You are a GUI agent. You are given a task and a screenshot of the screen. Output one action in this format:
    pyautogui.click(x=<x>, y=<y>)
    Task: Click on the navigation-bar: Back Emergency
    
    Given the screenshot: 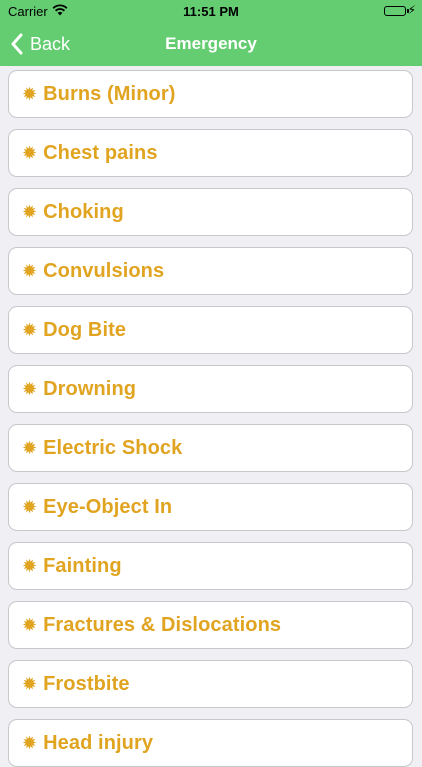 What is the action you would take?
    pyautogui.click(x=211, y=44)
    